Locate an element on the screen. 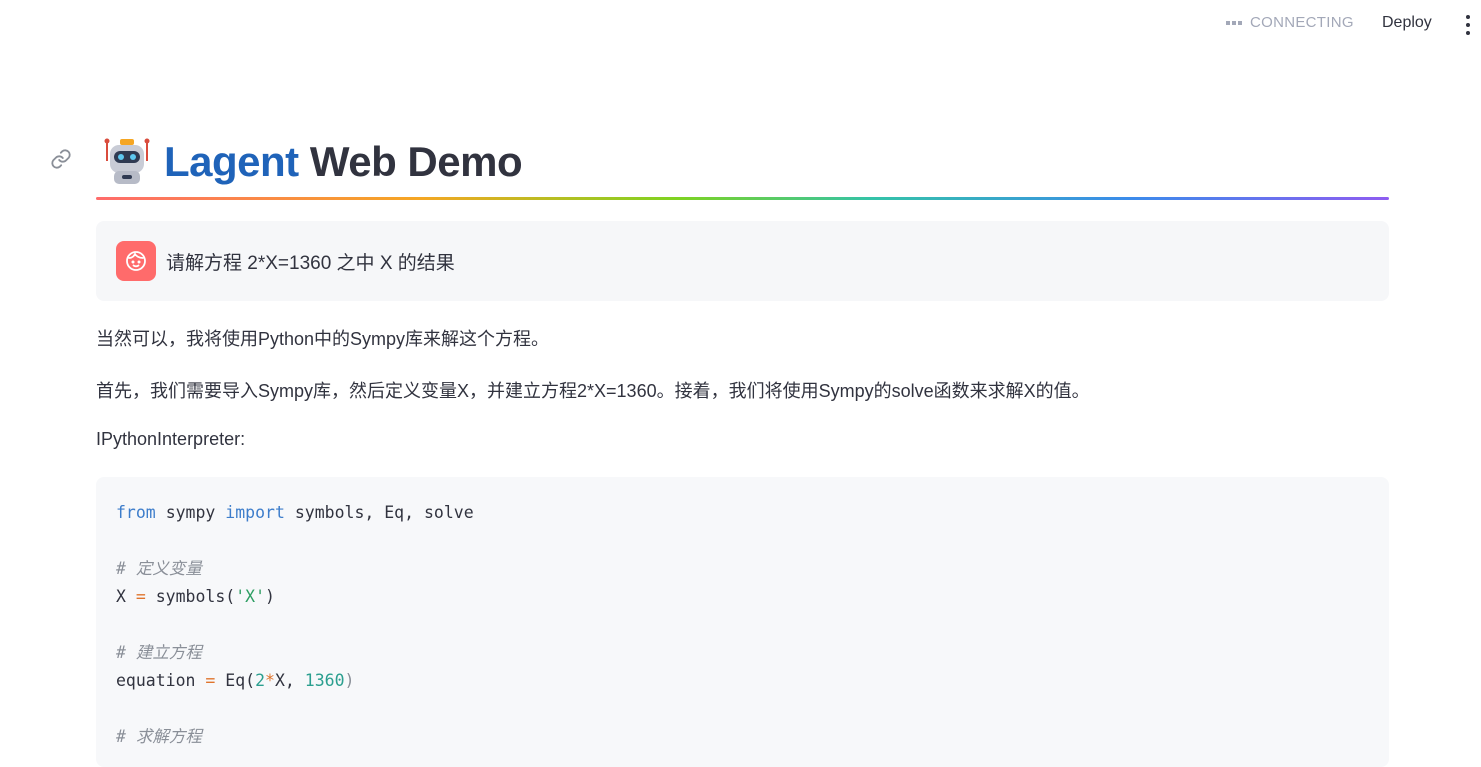  robot-icon is located at coordinates (127, 162).